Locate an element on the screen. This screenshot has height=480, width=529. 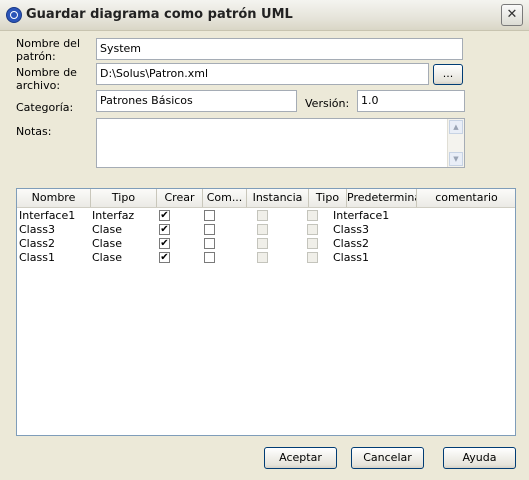
table-row: Interface1 Interfaz ✔ Interface1 is located at coordinates (266, 216).